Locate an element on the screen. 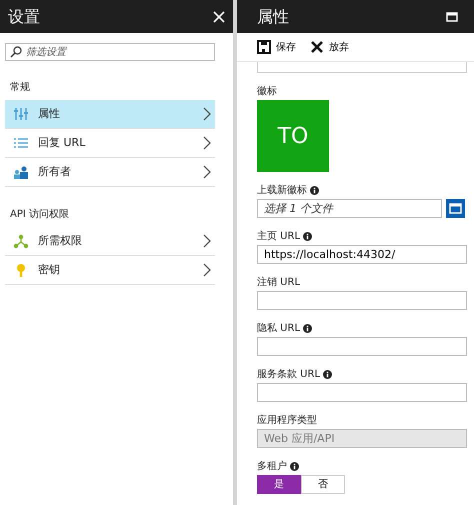 This screenshot has height=505, width=474. list-icon is located at coordinates (21, 143).